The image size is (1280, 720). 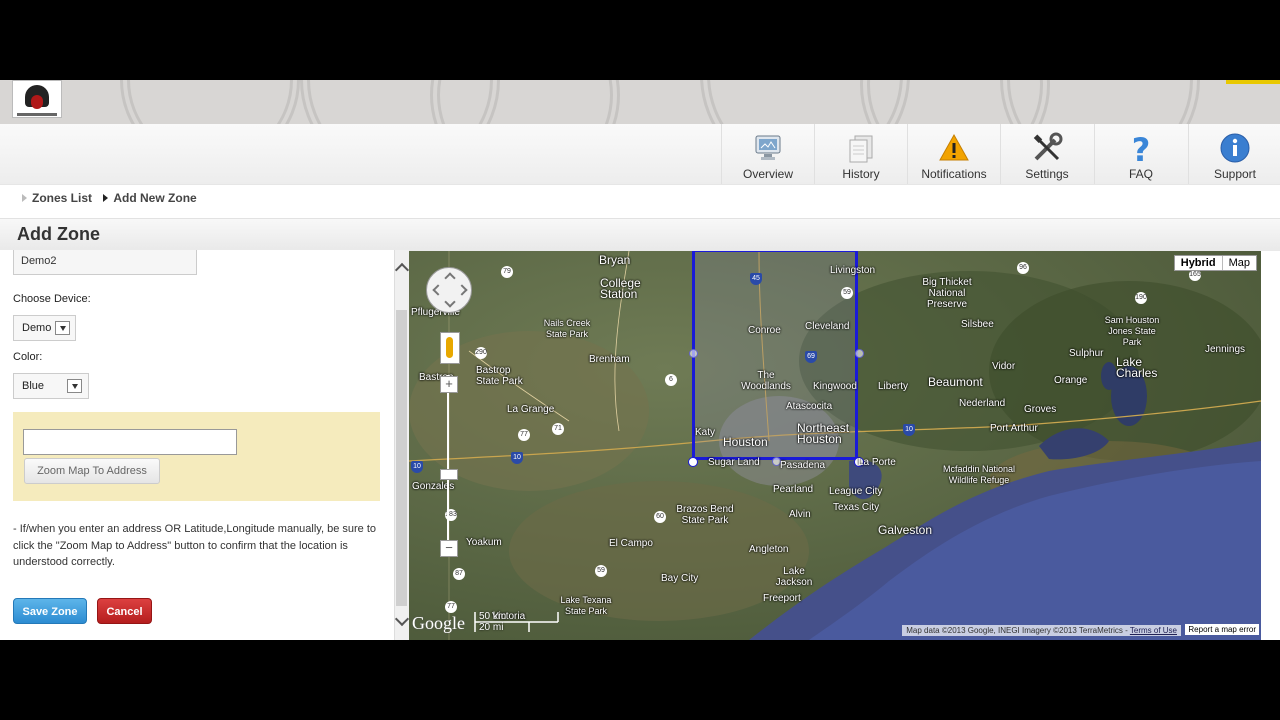 What do you see at coordinates (105, 262) in the screenshot?
I see `zone-name-field: Demo2` at bounding box center [105, 262].